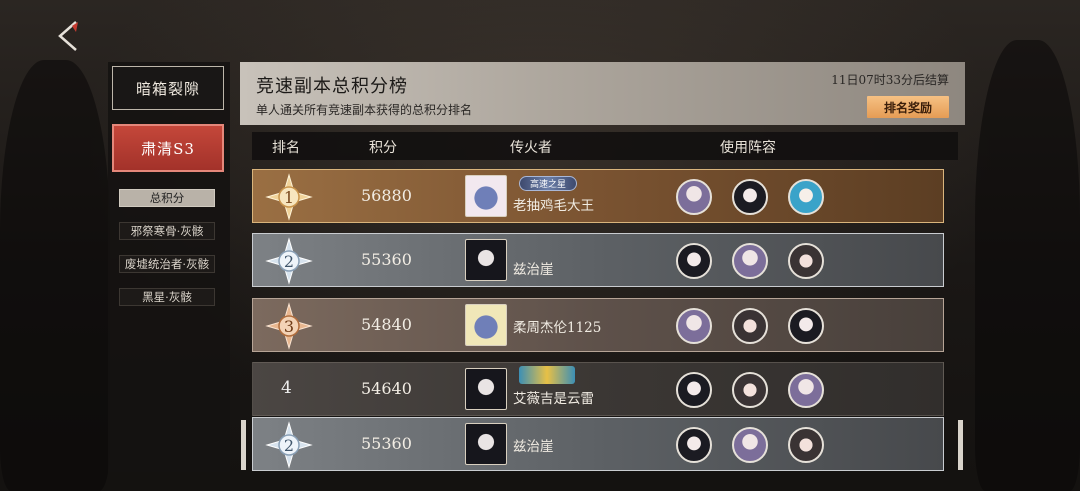 Image resolution: width=1080 pixels, height=491 pixels. Describe the element at coordinates (748, 148) in the screenshot. I see `col-team: 使用阵容` at that location.